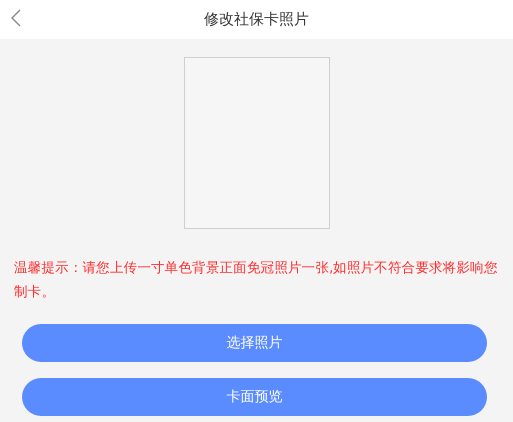  I want to click on hint-text: 温馨提示：请您上传一寸单色背景正面免冠照片一张,如照片不符合要求将影响您制卡。, so click(256, 280).